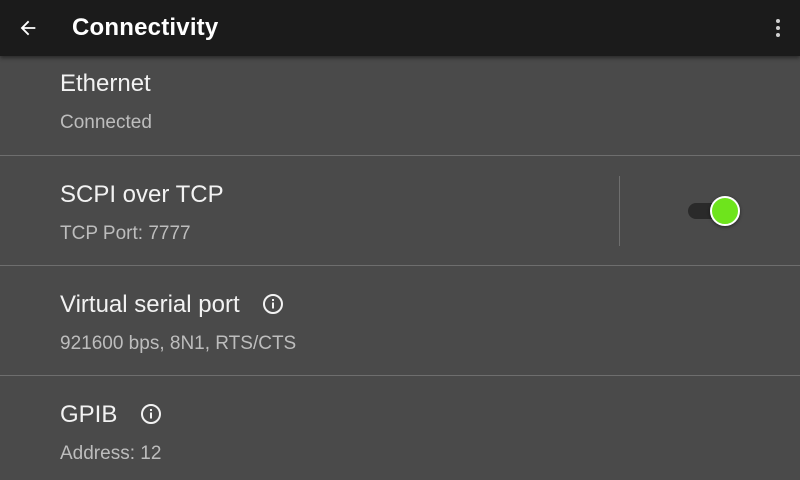  I want to click on list-item-title-wrap: Virtual serial port, so click(172, 305).